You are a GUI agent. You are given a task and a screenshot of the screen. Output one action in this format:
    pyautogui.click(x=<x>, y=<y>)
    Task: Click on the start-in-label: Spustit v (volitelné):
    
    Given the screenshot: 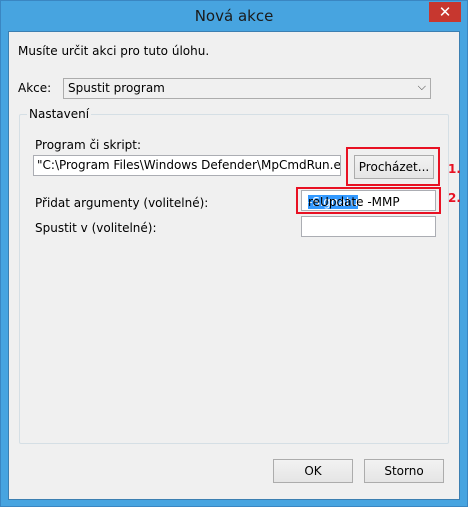 What is the action you would take?
    pyautogui.click(x=96, y=228)
    